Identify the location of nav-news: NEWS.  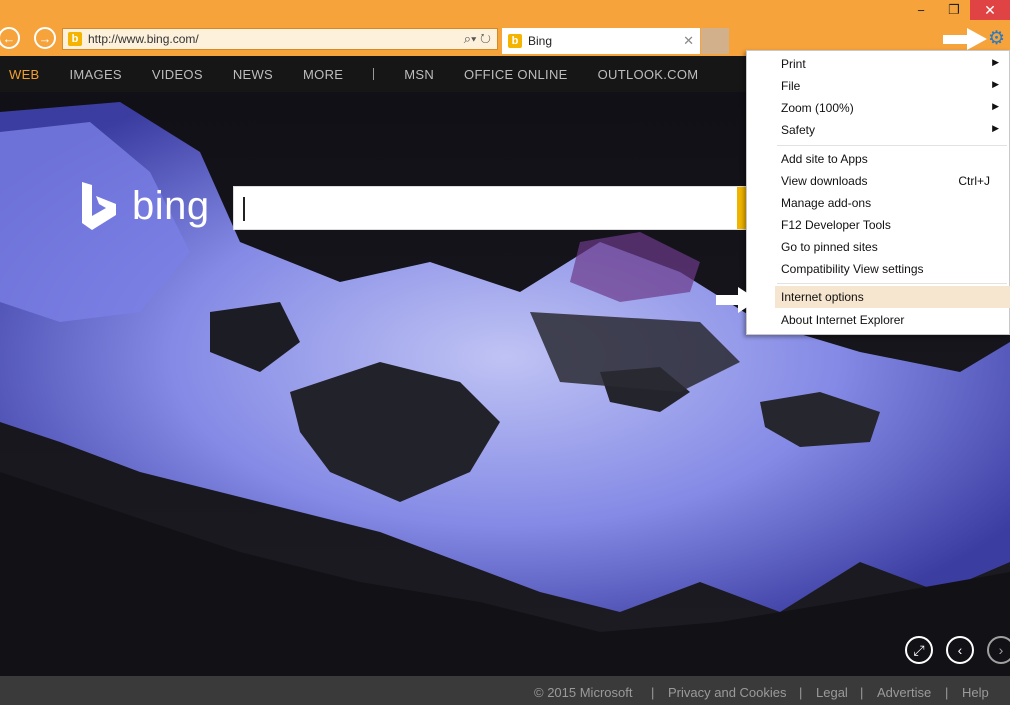
(253, 74).